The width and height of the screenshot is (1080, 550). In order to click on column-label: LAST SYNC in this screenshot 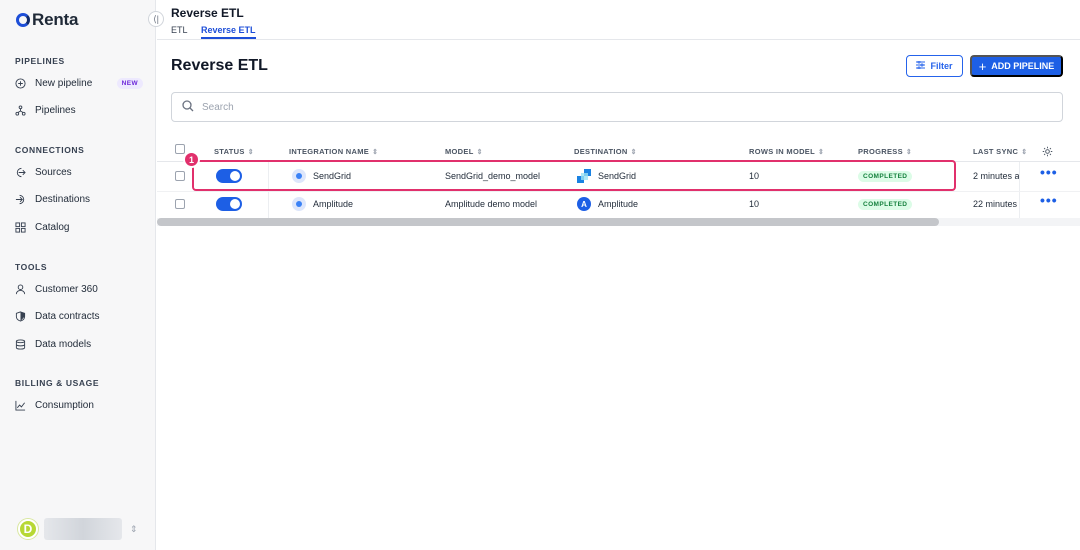, I will do `click(996, 151)`.